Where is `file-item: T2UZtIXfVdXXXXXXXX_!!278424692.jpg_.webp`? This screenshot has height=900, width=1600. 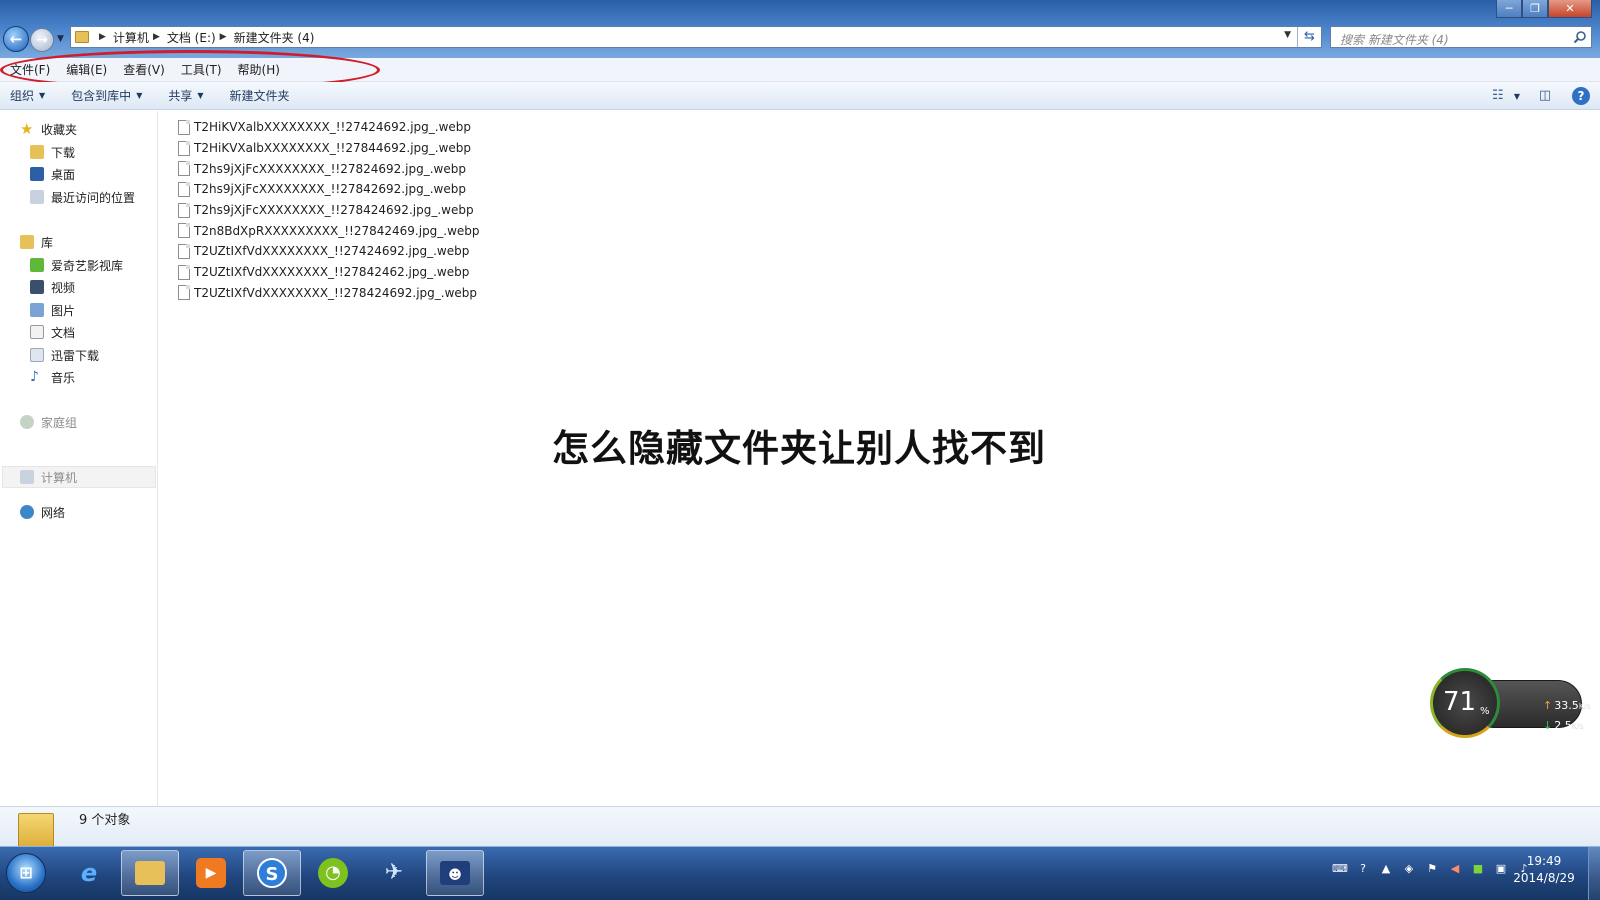 file-item: T2UZtIXfVdXXXXXXXX_!!278424692.jpg_.webp is located at coordinates (329, 293).